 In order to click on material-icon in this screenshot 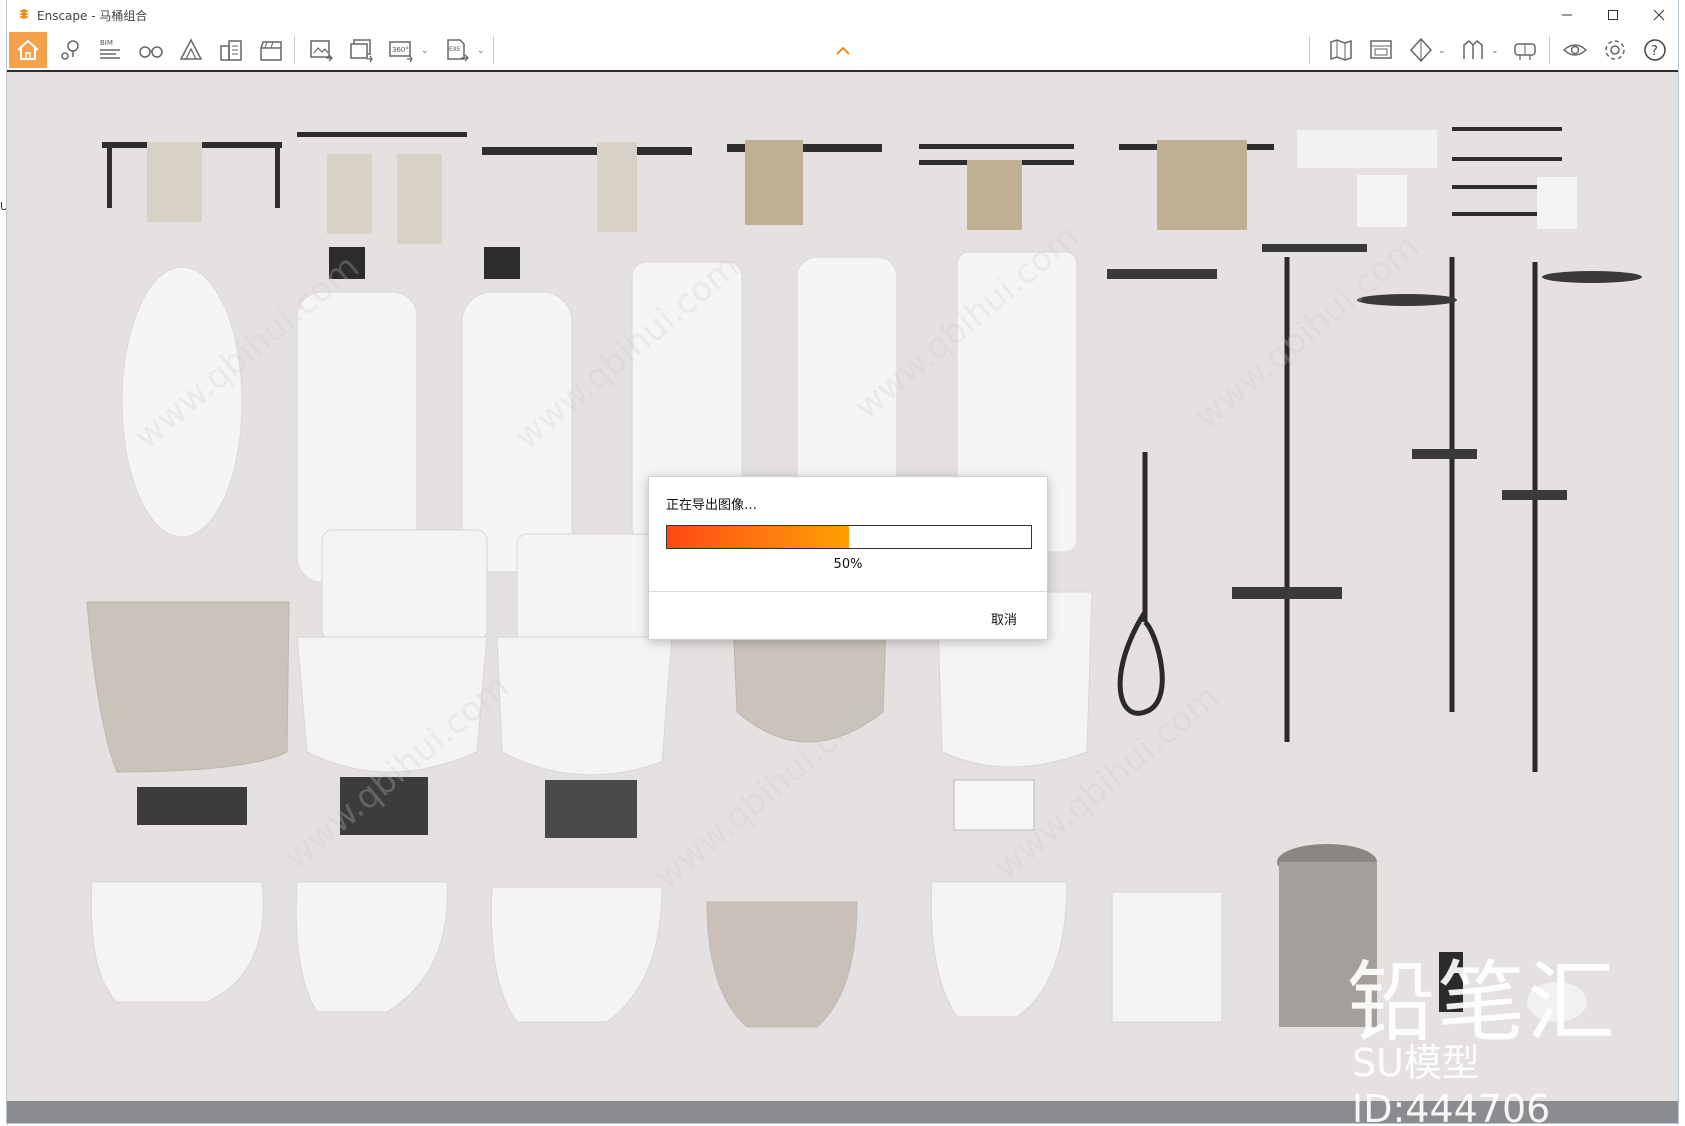, I will do `click(1473, 49)`.